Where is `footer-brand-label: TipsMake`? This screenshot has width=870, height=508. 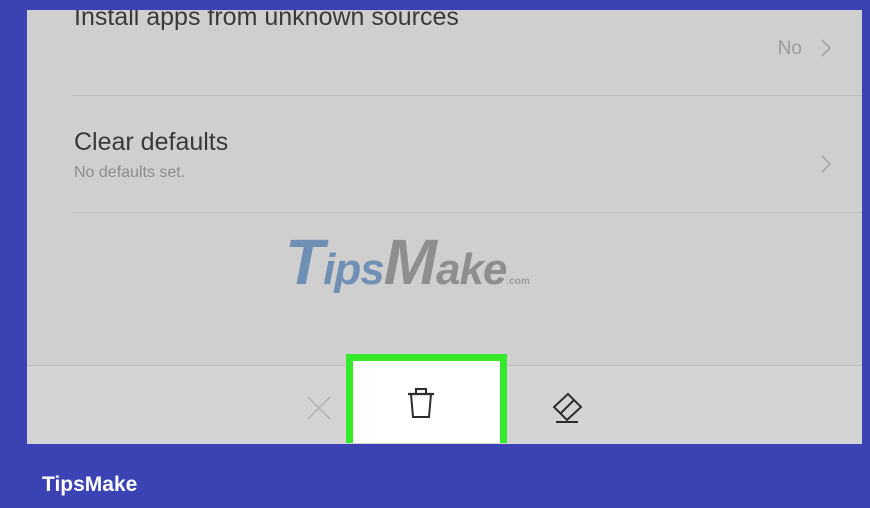 footer-brand-label: TipsMake is located at coordinates (90, 484).